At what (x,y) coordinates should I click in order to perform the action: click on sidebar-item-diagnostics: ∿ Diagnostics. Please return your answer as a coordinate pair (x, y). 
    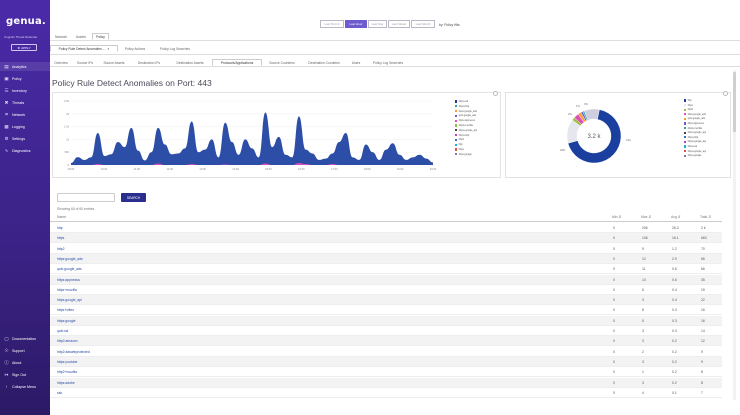
    Looking at the image, I should click on (25, 150).